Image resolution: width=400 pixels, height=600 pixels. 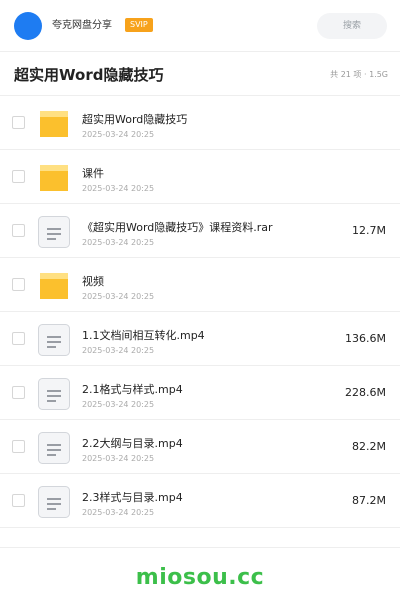 I want to click on item-name: 2.2大纲与目录.mp4, so click(x=132, y=443).